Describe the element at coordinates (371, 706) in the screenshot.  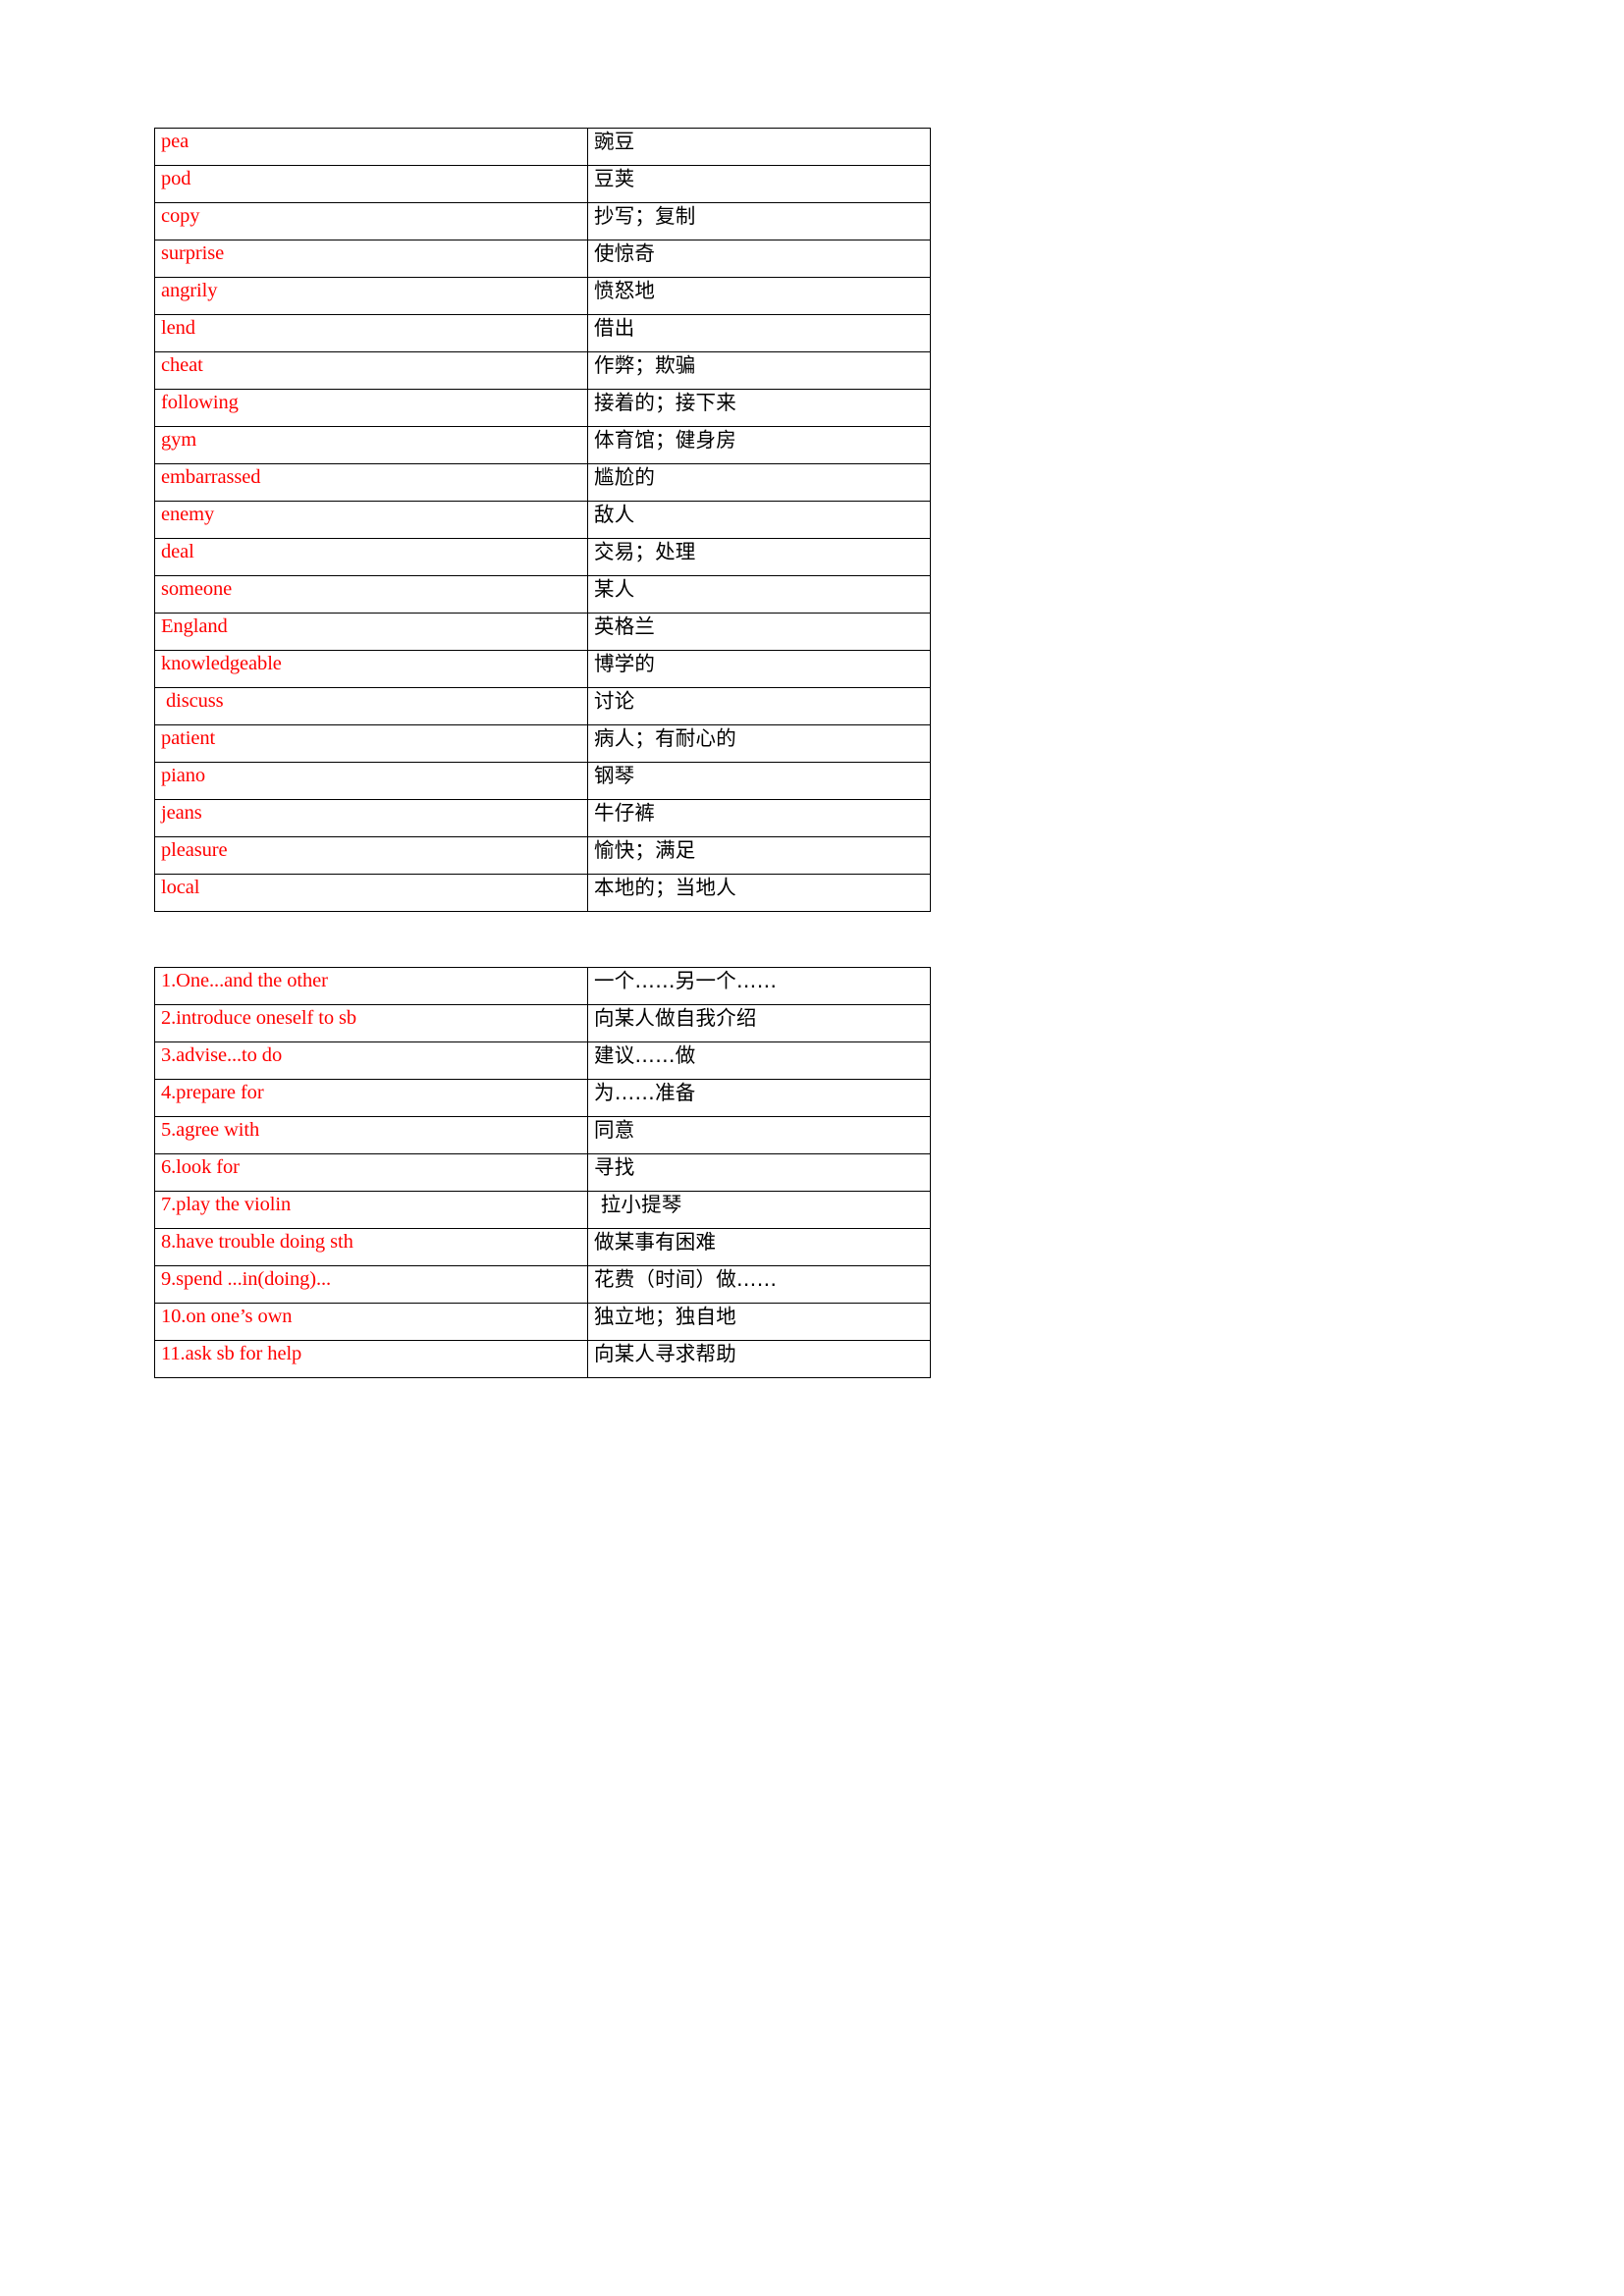
I see `word-row-english-cell: discuss` at that location.